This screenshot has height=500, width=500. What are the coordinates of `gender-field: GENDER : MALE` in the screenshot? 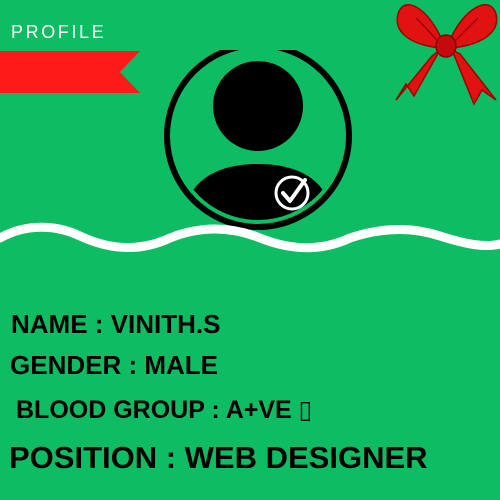 It's located at (114, 365).